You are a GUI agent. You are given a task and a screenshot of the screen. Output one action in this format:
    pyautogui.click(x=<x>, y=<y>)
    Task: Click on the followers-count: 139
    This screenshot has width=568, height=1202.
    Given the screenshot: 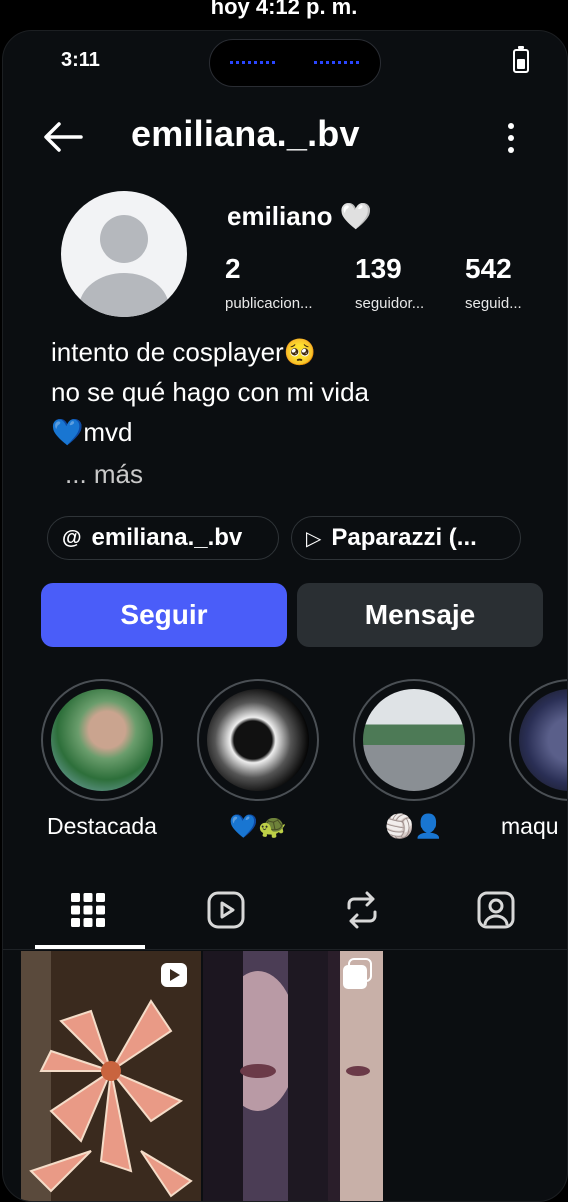 What is the action you would take?
    pyautogui.click(x=378, y=269)
    